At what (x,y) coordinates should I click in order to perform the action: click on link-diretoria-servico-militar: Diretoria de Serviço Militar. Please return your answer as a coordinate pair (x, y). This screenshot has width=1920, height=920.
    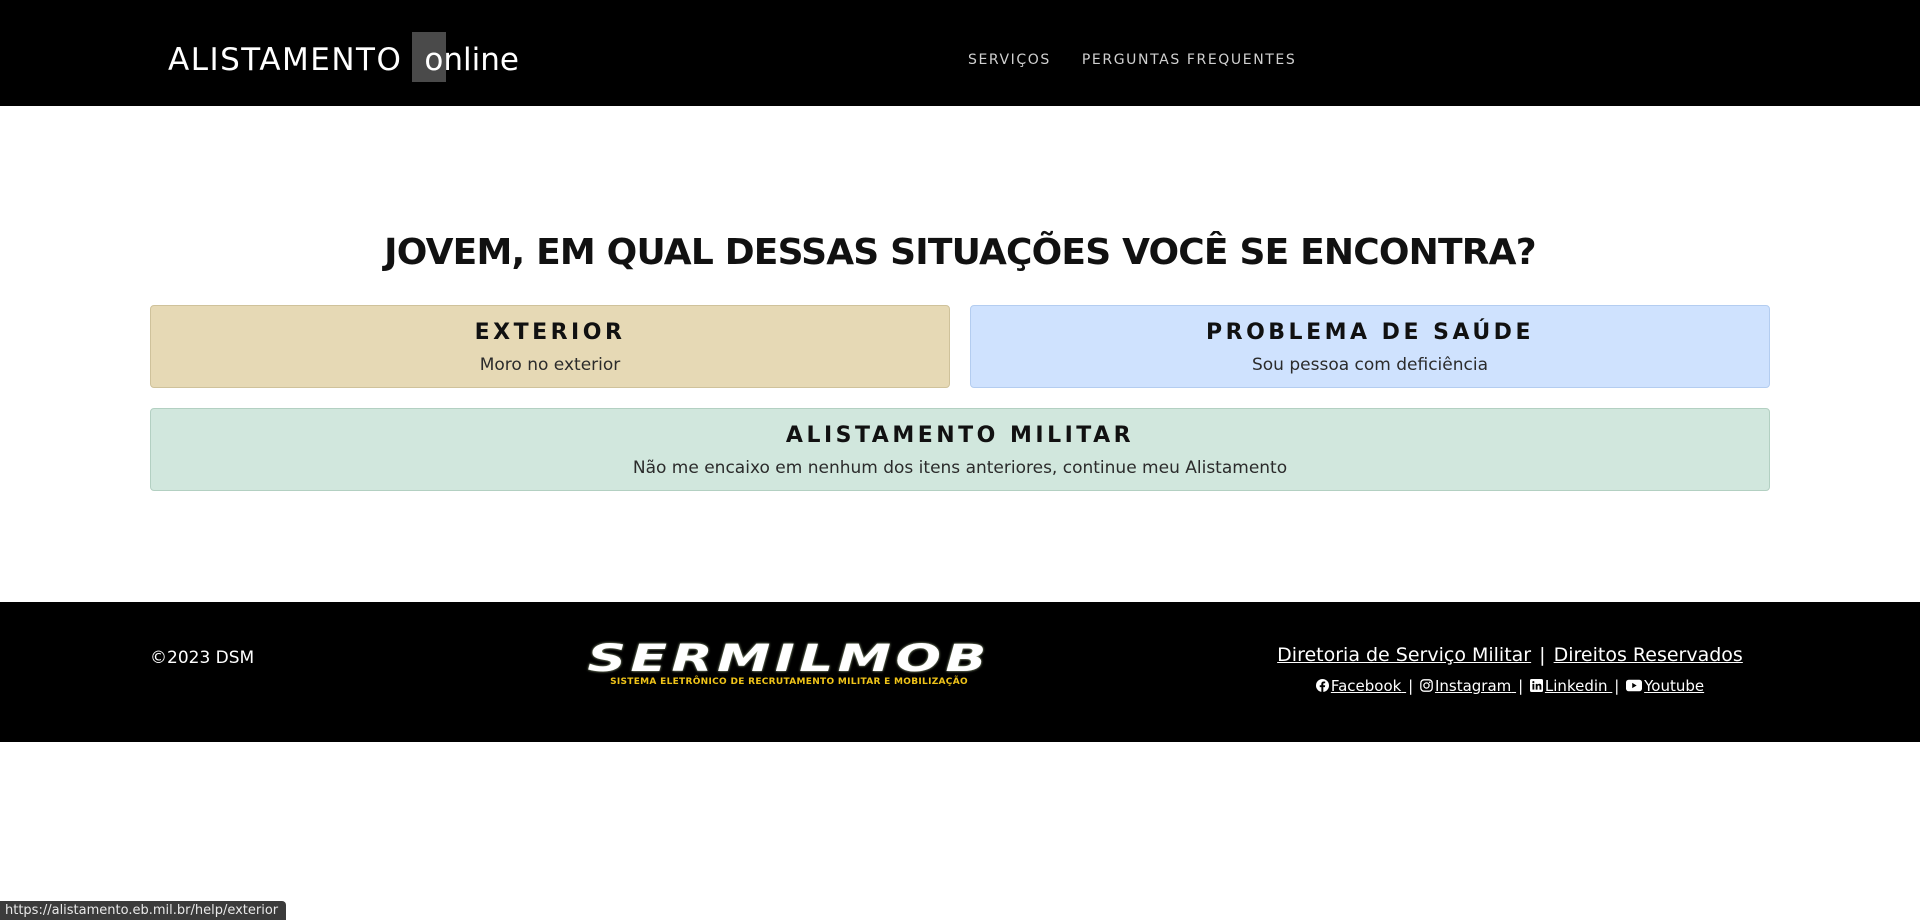
    Looking at the image, I should click on (1404, 655).